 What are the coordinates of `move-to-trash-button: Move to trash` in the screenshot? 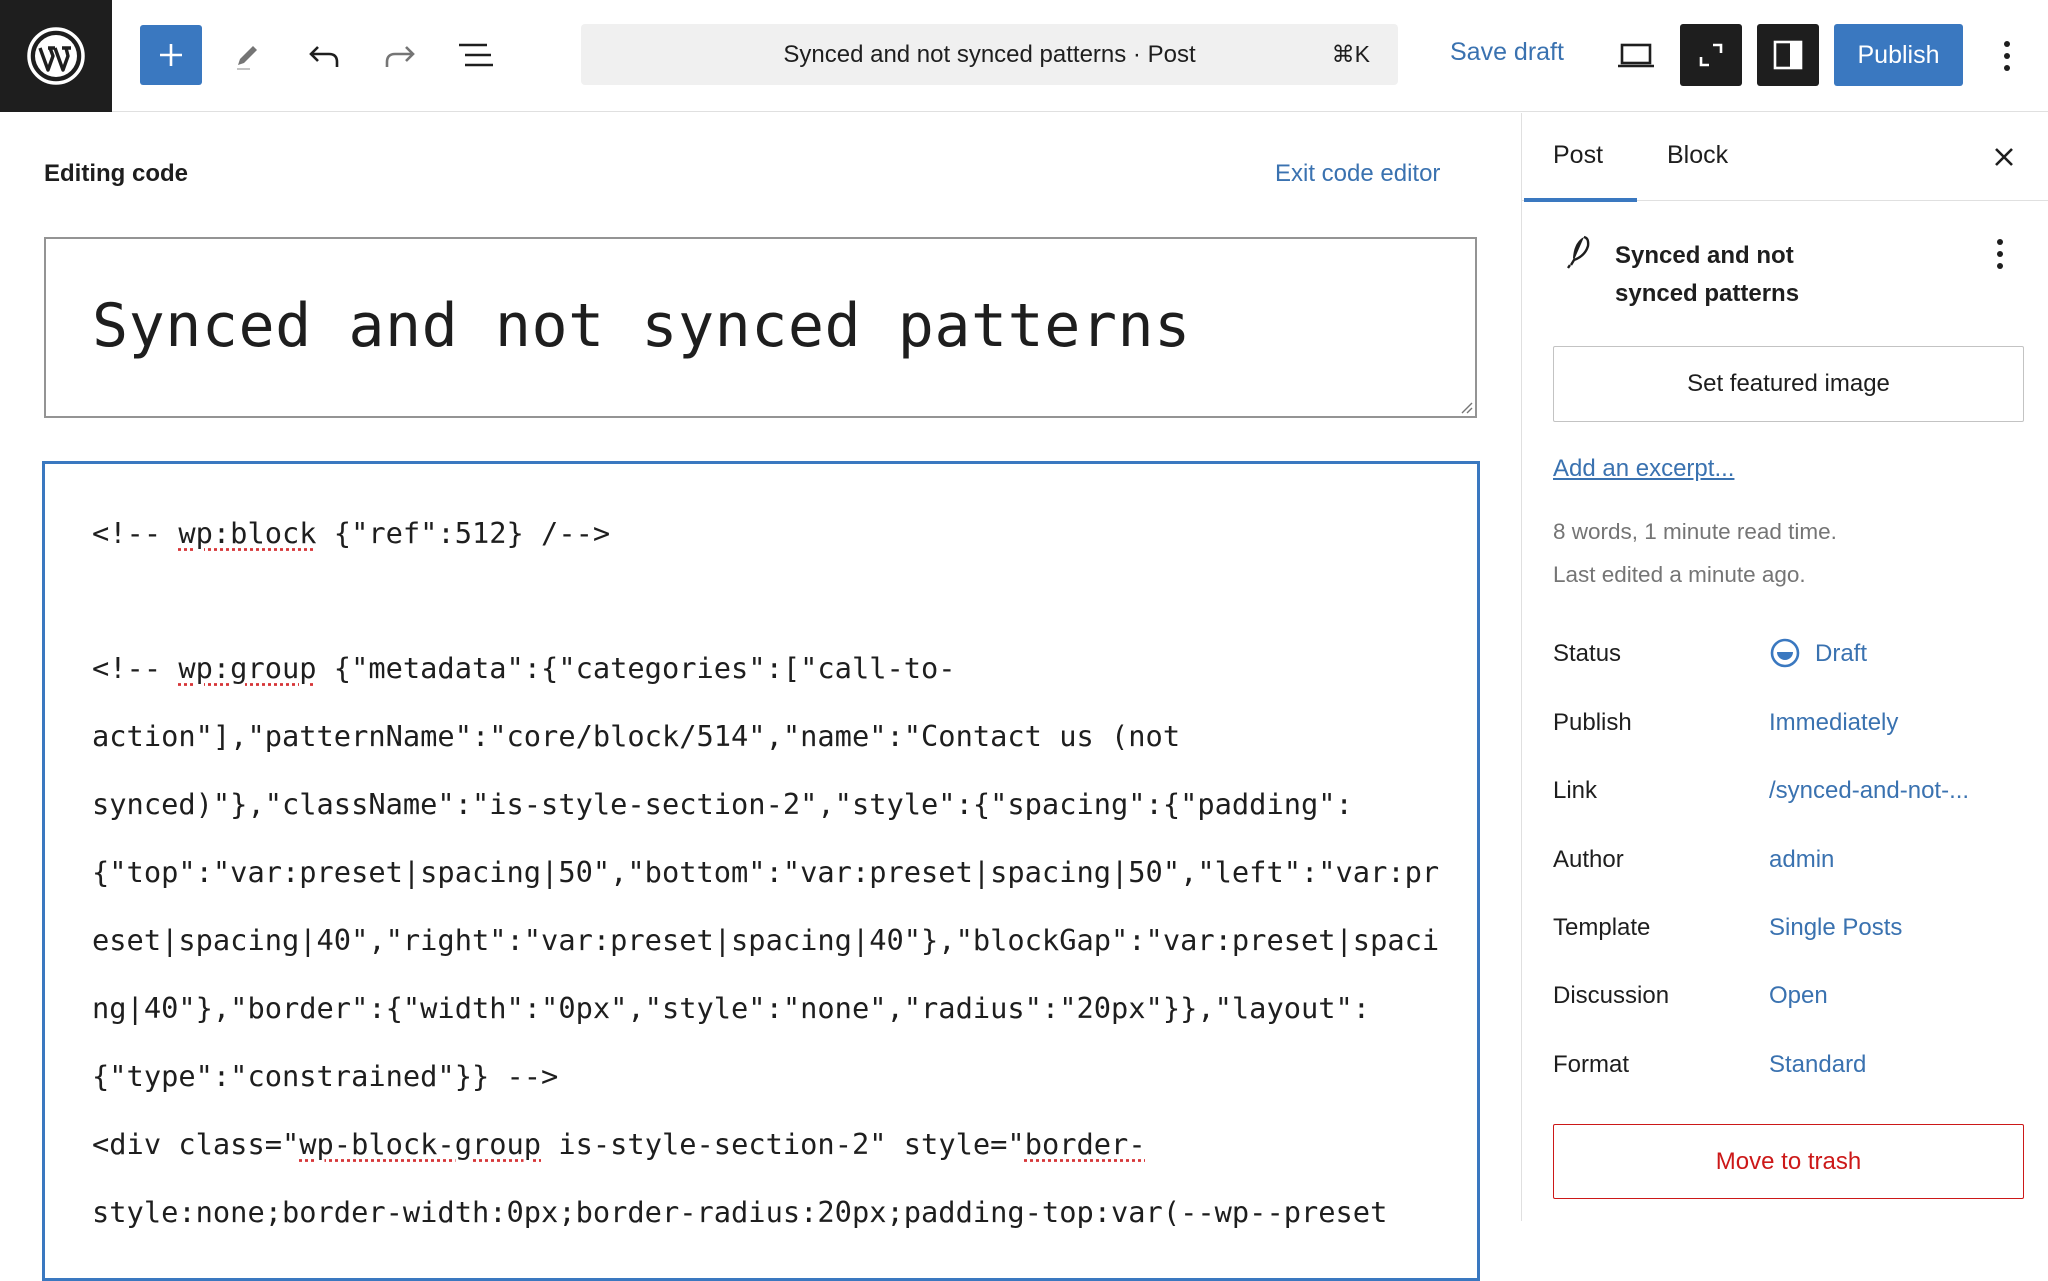 It's located at (1788, 1161).